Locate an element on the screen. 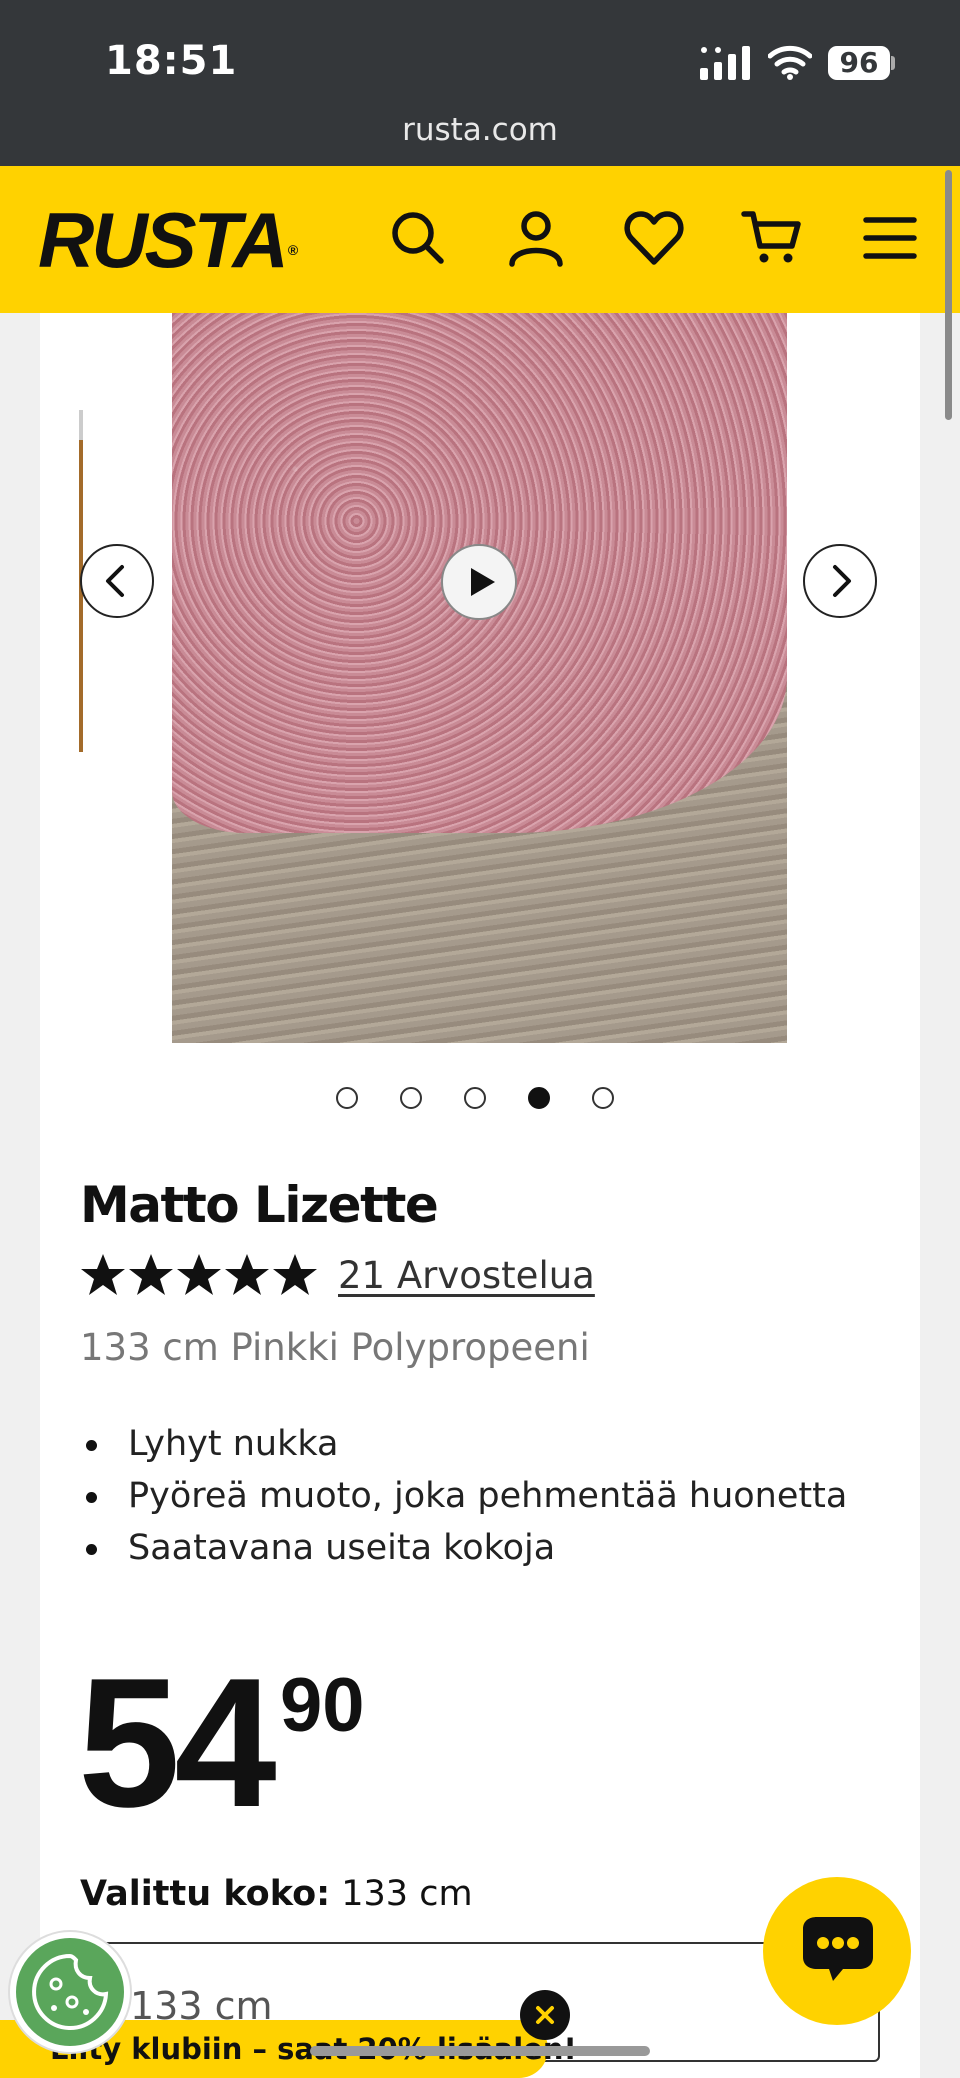 The image size is (960, 2078). gallery-prev-button is located at coordinates (117, 581).